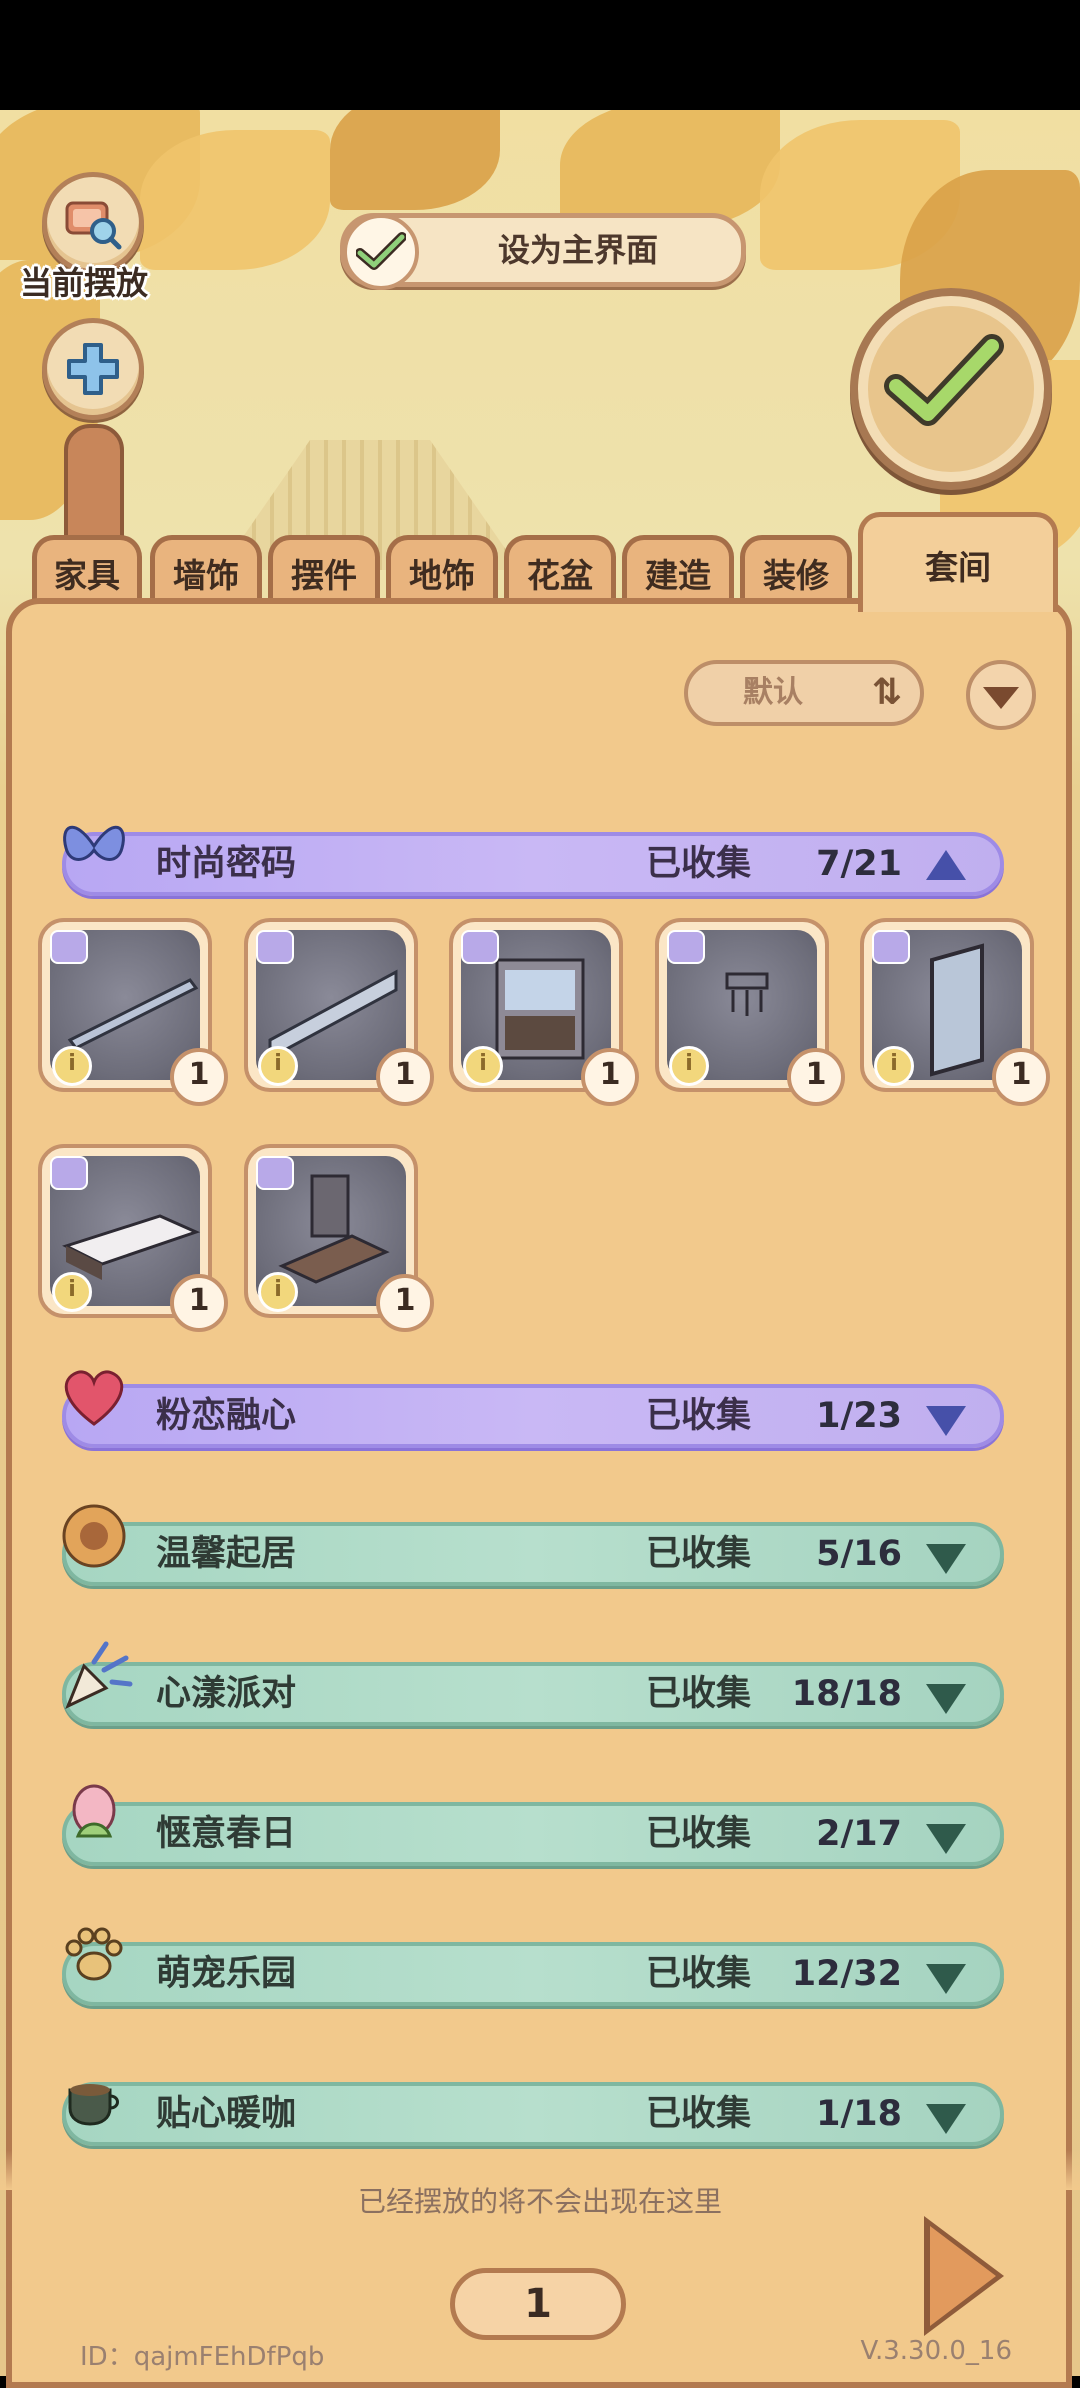  What do you see at coordinates (93, 2105) in the screenshot?
I see `coffee-cup-icon` at bounding box center [93, 2105].